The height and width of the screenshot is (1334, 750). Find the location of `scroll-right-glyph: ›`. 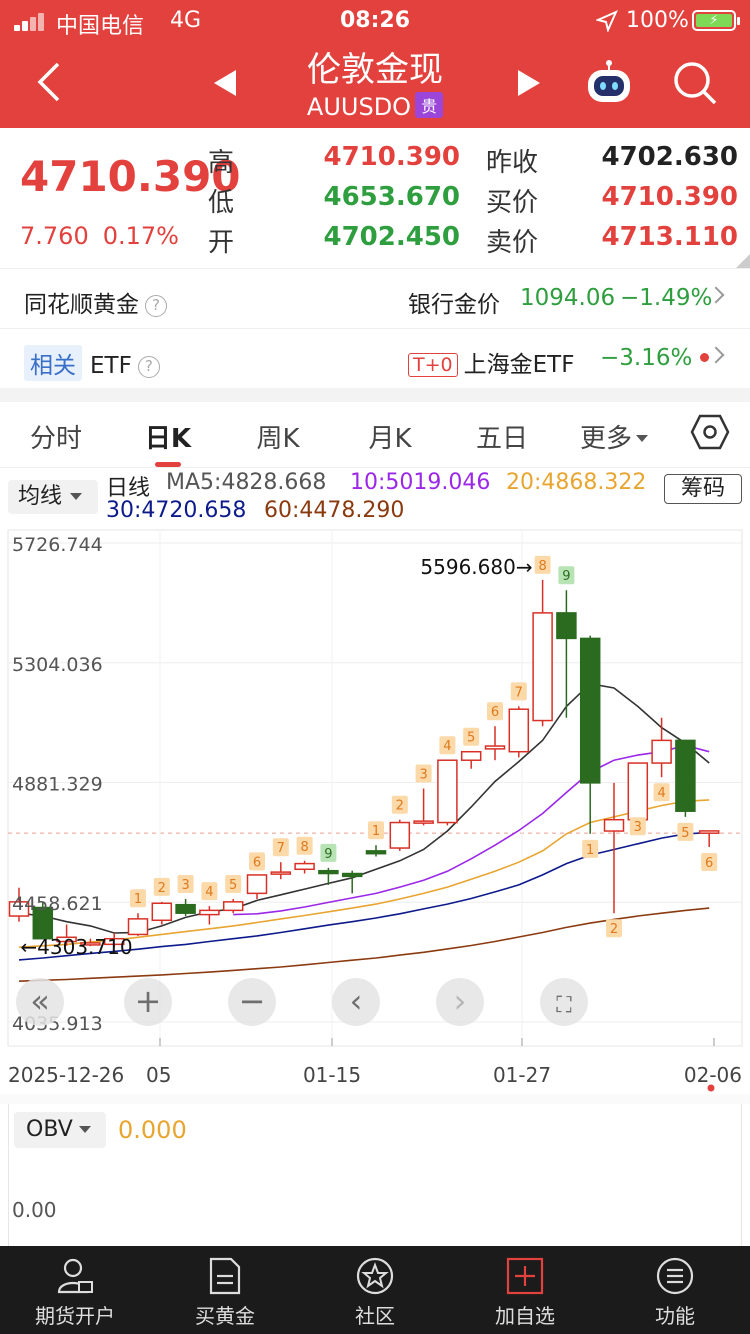

scroll-right-glyph: › is located at coordinates (460, 1001).